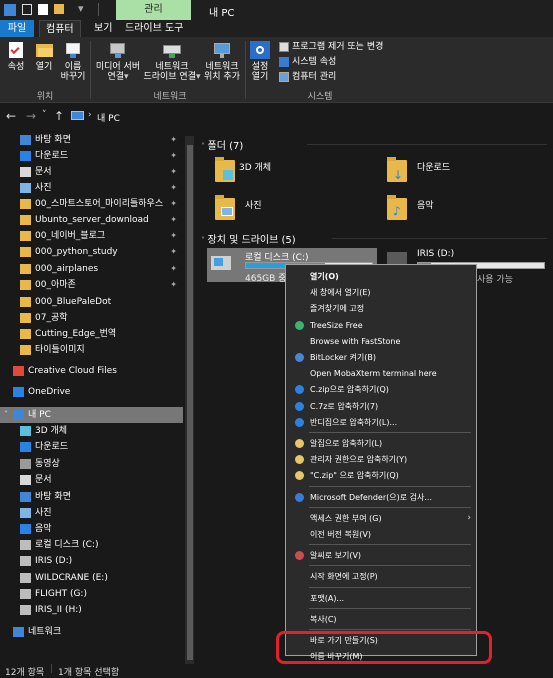  What do you see at coordinates (91, 561) in the screenshot?
I see `nav-item: IRIS (D:)` at bounding box center [91, 561].